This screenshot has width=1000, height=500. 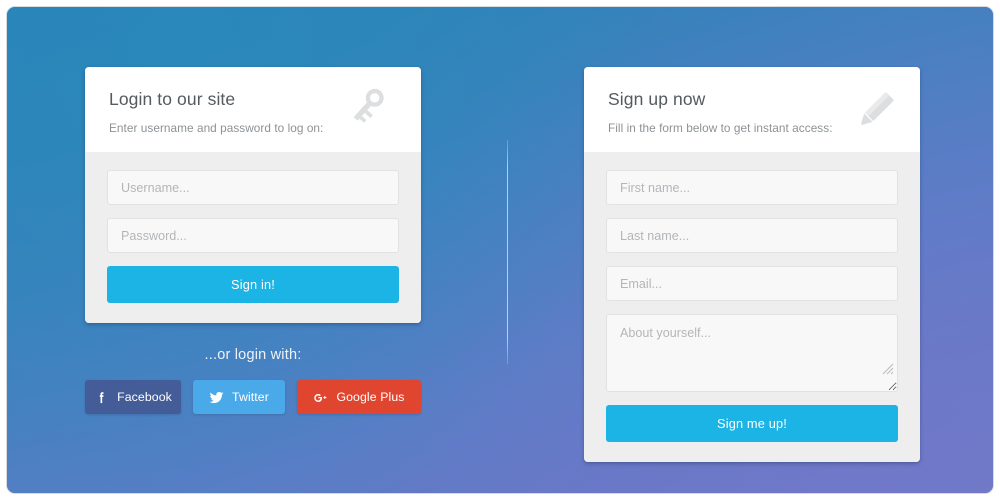 I want to click on facebook-icon, so click(x=101, y=397).